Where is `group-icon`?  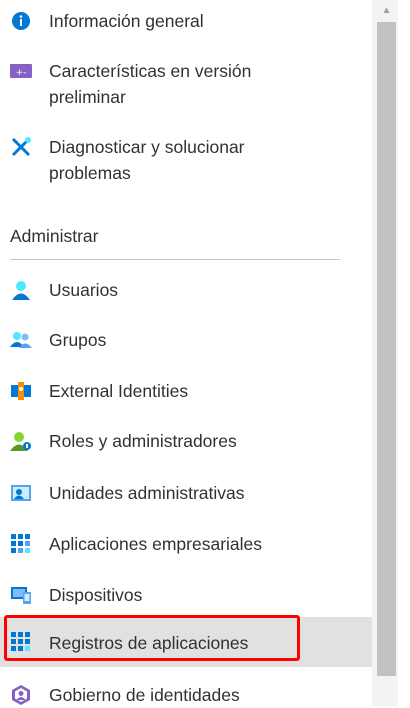
group-icon is located at coordinates (21, 340).